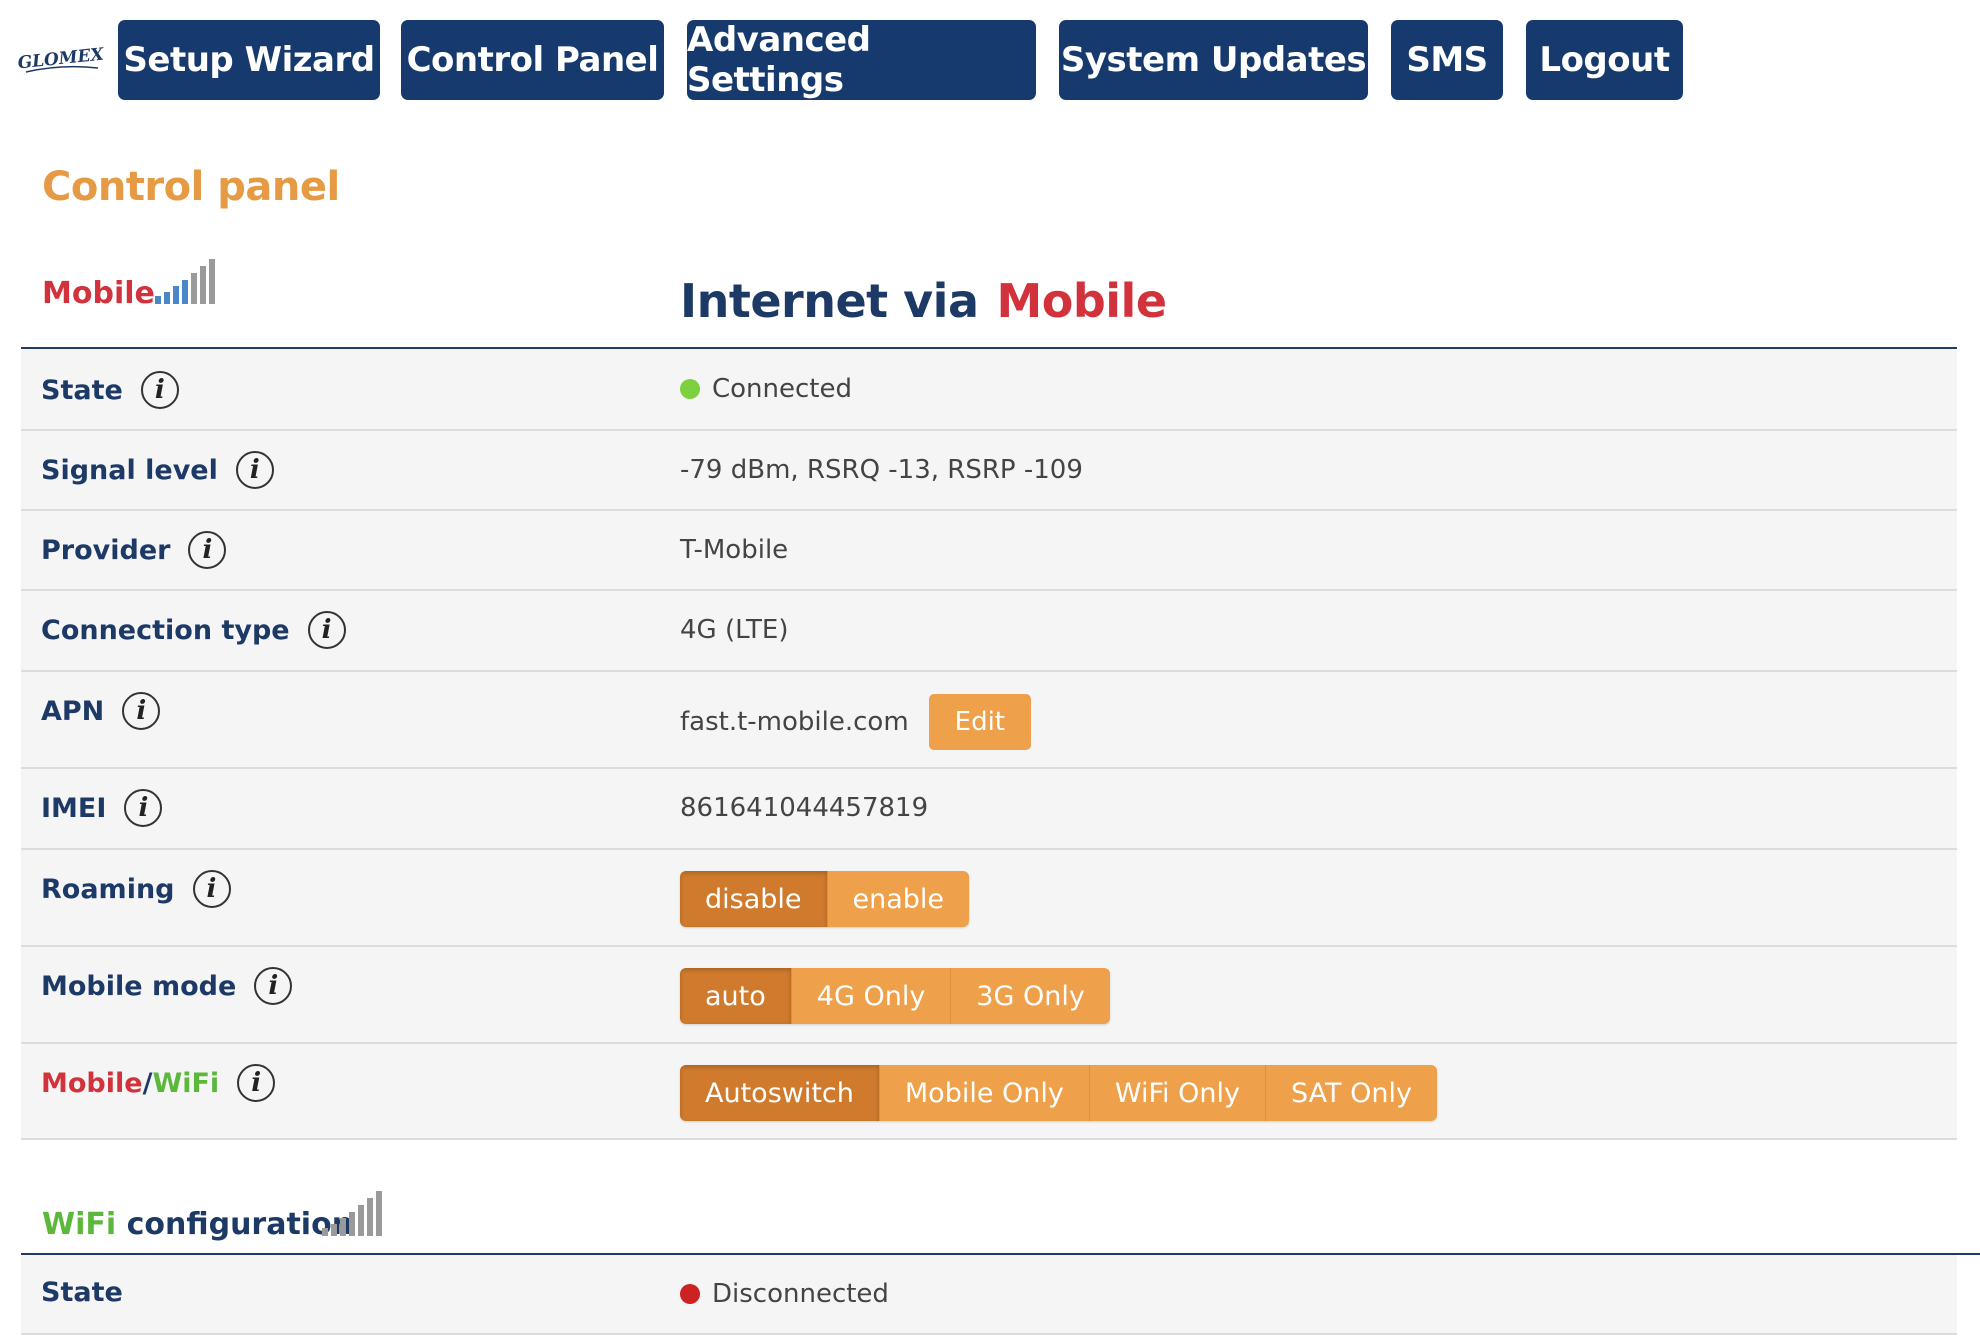 This screenshot has height=1344, width=1980. I want to click on mobile-wifi-label-text: Mobile/WiFi, so click(130, 1083).